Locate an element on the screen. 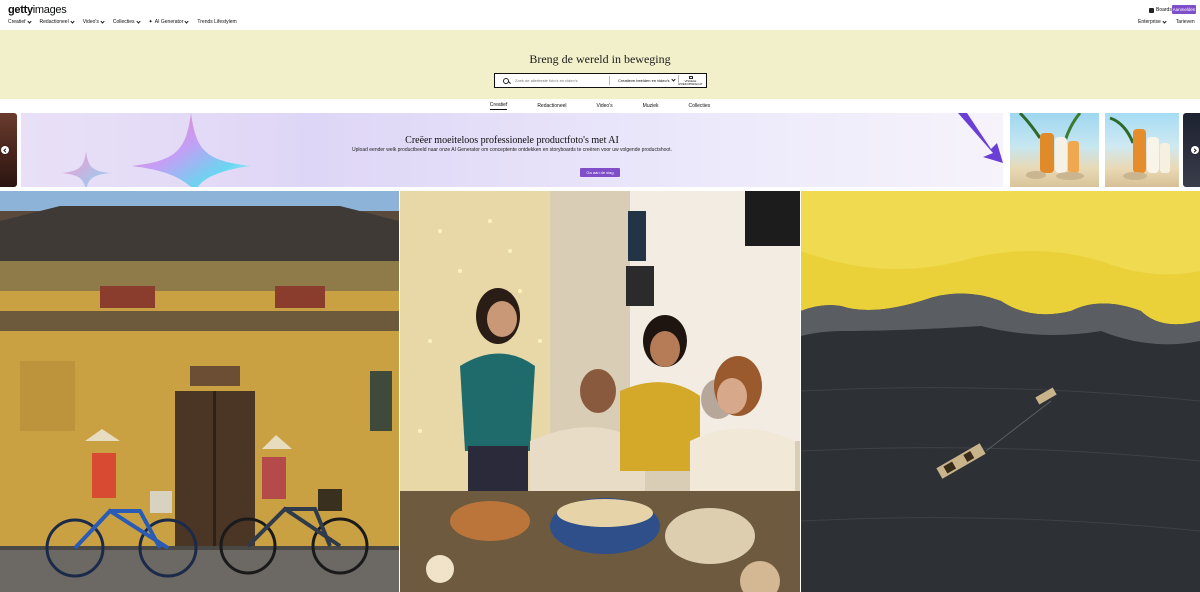  chevron-right-icon is located at coordinates (1194, 150).